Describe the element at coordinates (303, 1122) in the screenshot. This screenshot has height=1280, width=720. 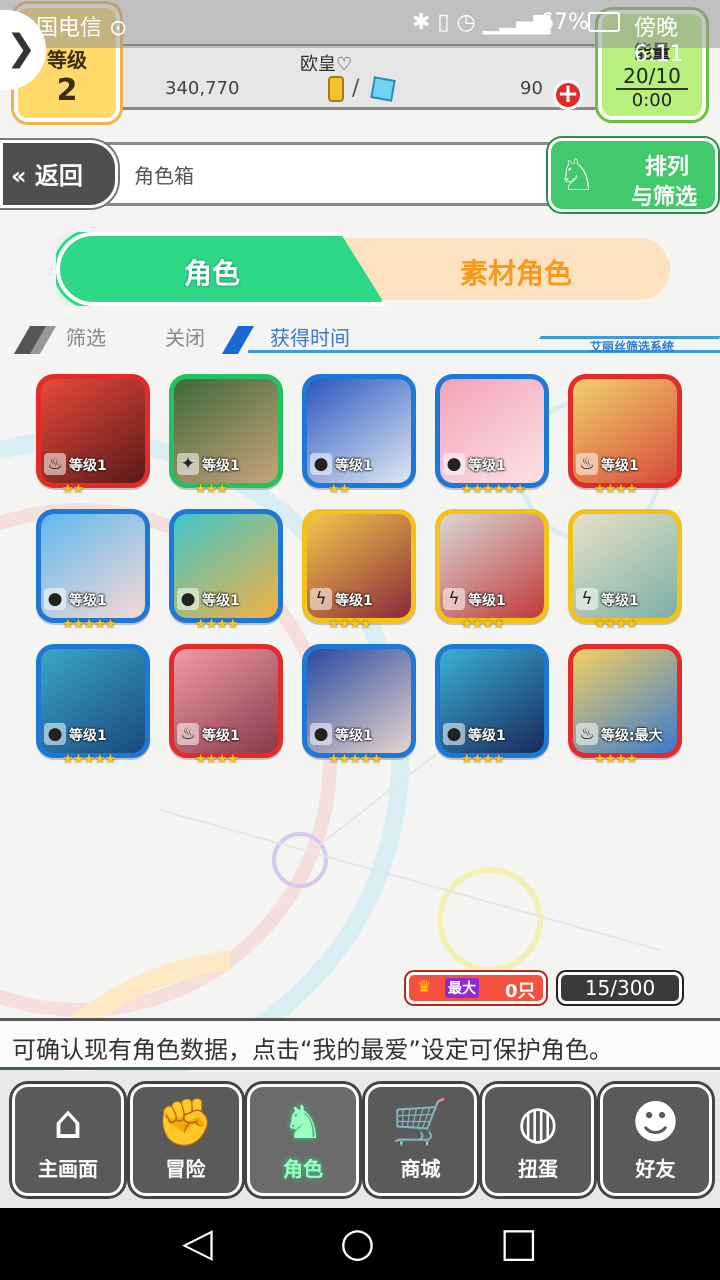
I see `character-icon: ♞` at that location.